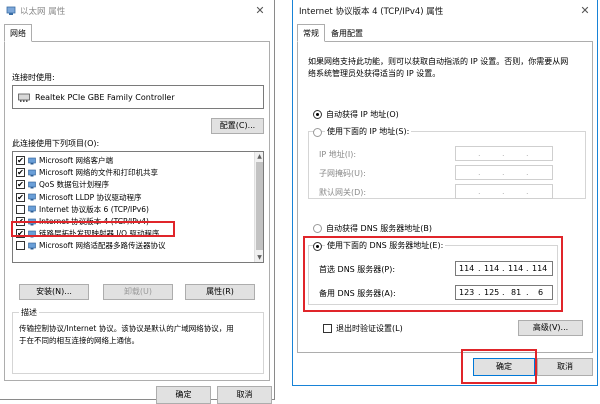  Describe the element at coordinates (135, 160) in the screenshot. I see `list-item: ✔ Microsoft 网络客户端` at that location.